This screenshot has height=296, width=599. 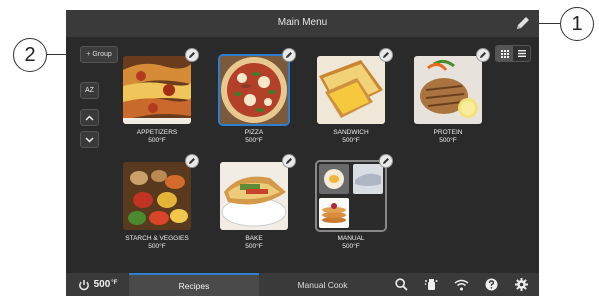 I want to click on callout-1: 1, so click(x=577, y=24).